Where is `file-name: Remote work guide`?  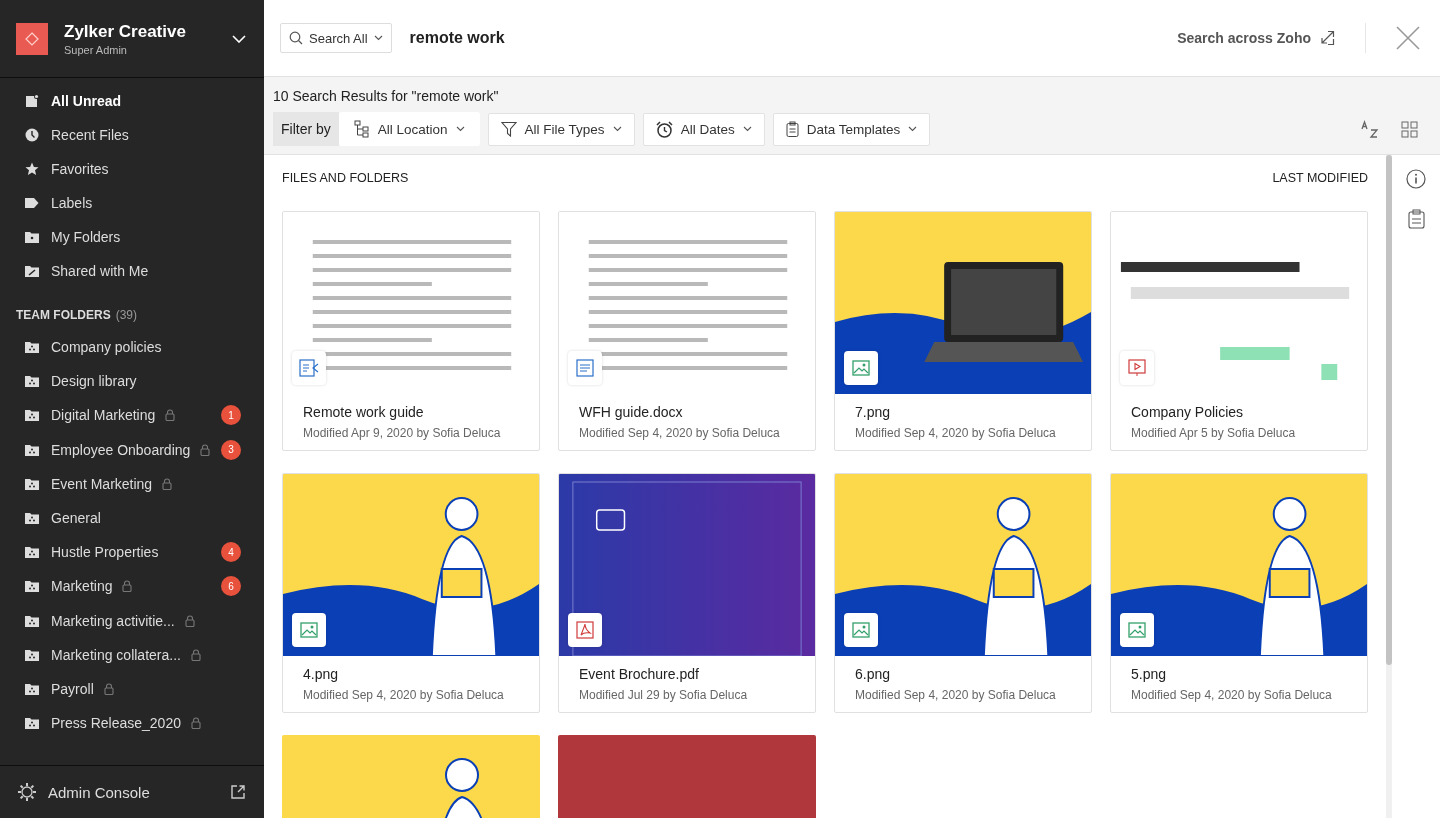
file-name: Remote work guide is located at coordinates (364, 412).